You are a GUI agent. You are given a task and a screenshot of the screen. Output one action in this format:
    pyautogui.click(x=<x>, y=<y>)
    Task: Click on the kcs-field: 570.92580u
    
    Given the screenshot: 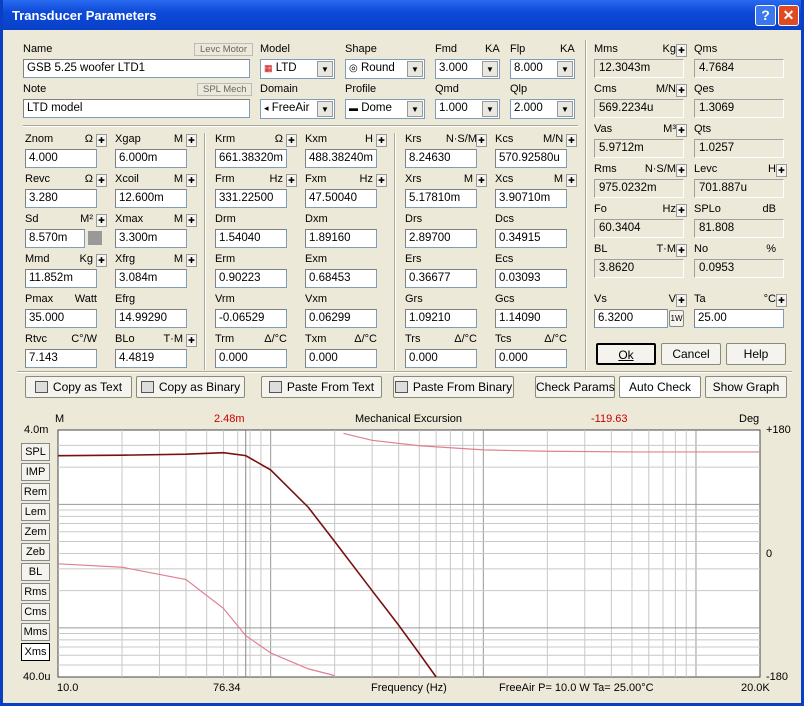 What is the action you would take?
    pyautogui.click(x=531, y=158)
    